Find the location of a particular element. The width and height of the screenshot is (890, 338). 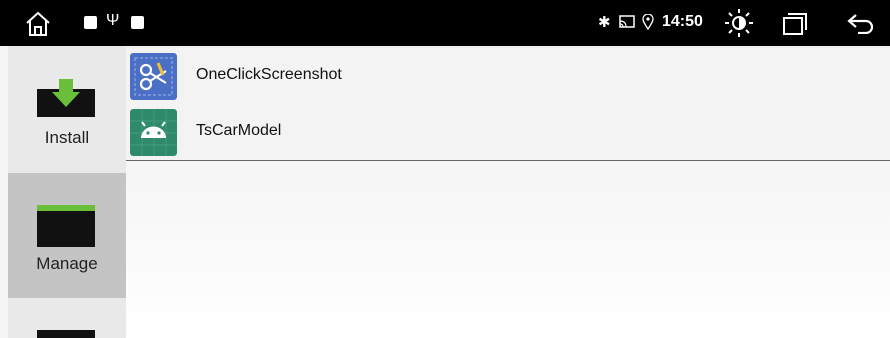

sidebar-item-other is located at coordinates (67, 318).